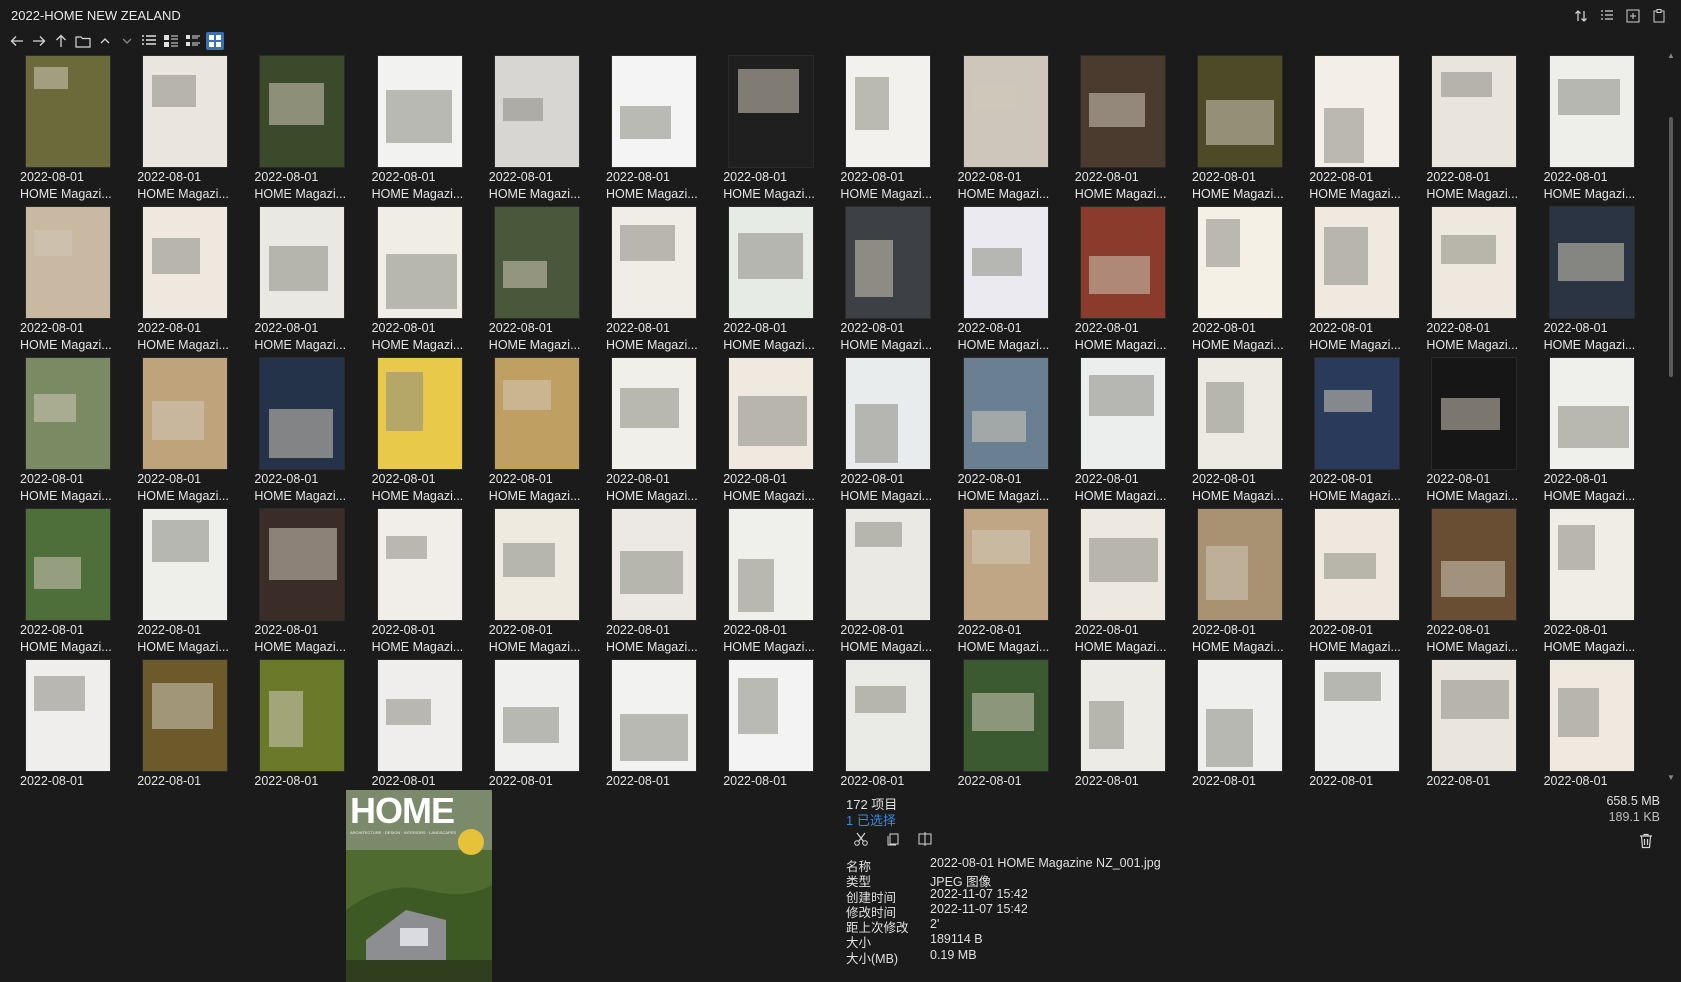  I want to click on list-view-icon, so click(1607, 16).